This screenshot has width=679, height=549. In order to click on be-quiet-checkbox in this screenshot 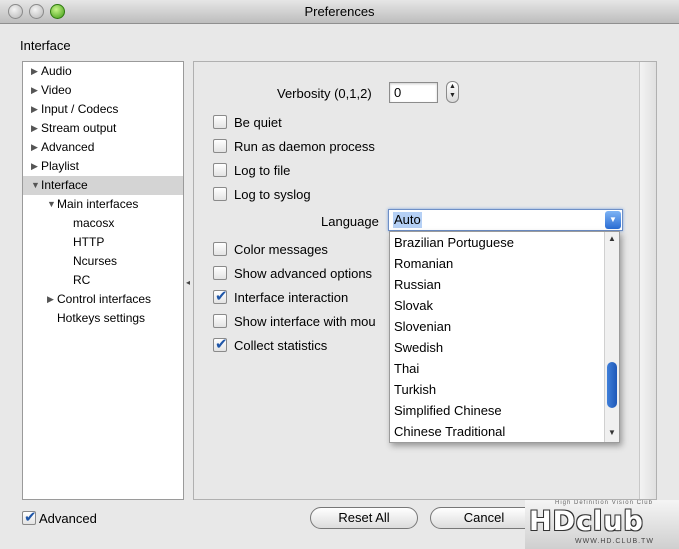, I will do `click(220, 122)`.